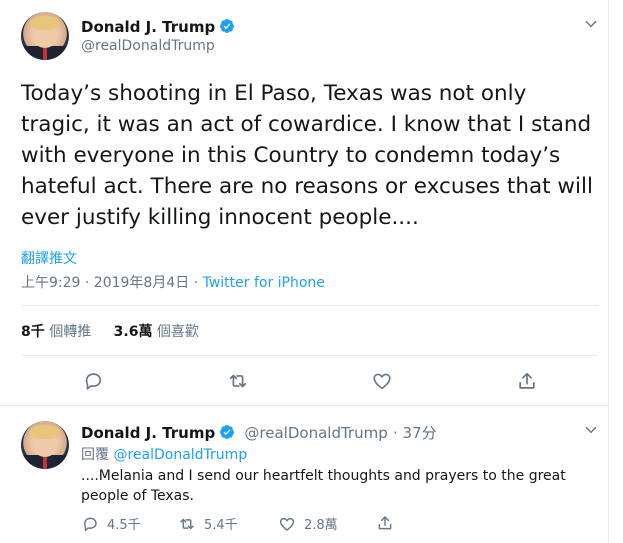  I want to click on tweet-timestamp: 上午9:29 · 2019年8月4日 · Twitter for iPhone, so click(173, 282).